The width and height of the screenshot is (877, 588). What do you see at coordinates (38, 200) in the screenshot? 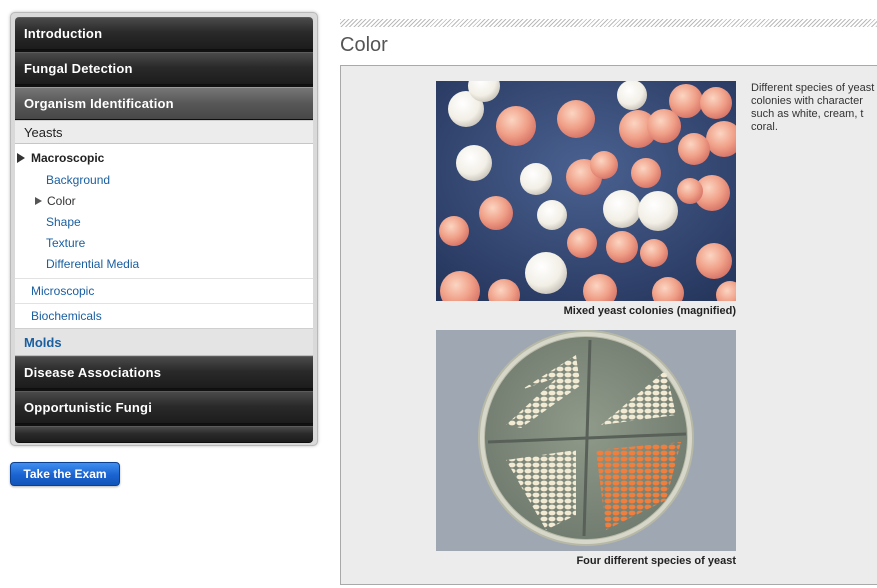
I see `current-item-arrow-icon` at bounding box center [38, 200].